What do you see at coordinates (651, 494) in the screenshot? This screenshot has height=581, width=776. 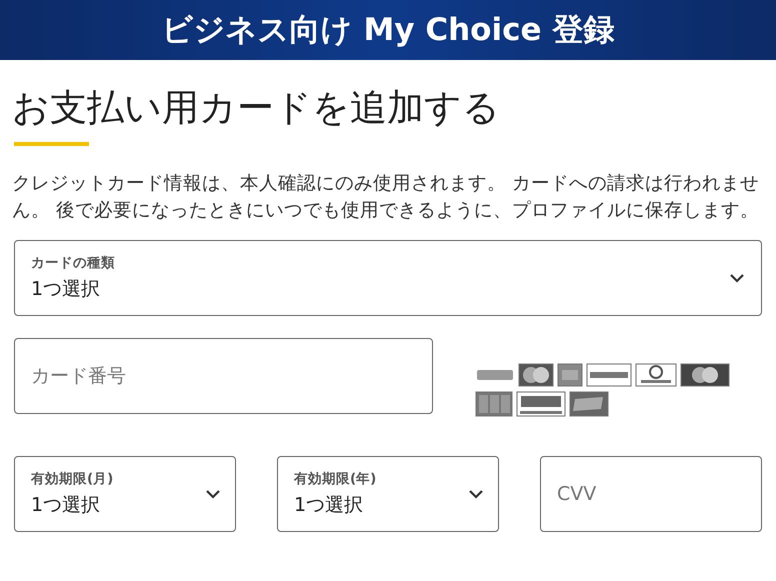 I see `cvv-field: CVV` at bounding box center [651, 494].